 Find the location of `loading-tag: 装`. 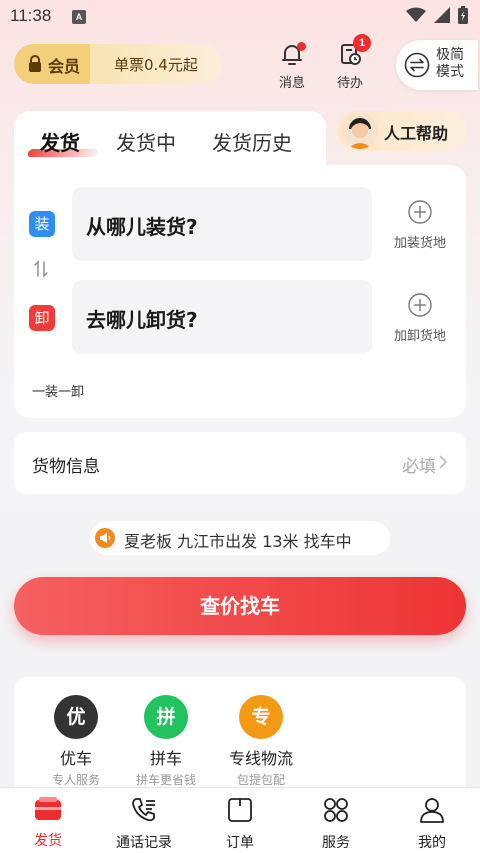

loading-tag: 装 is located at coordinates (42, 224).